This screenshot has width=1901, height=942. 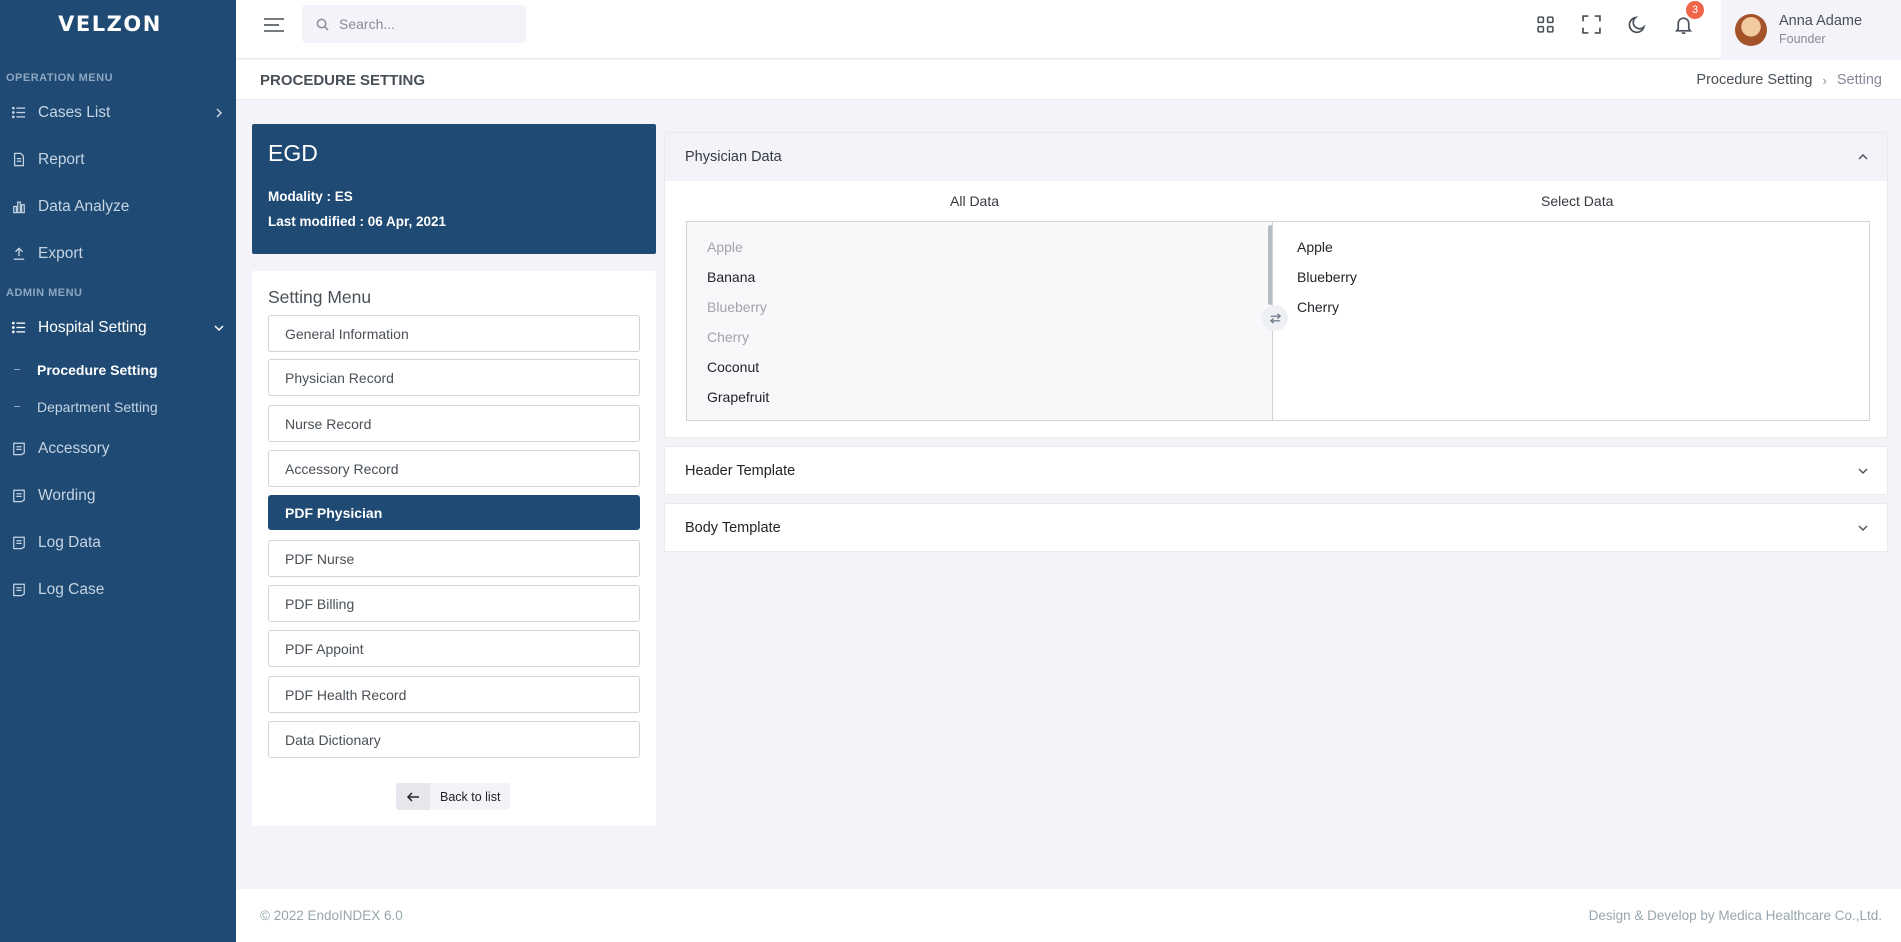 I want to click on menu-pdf-health-record: PDF Health Record, so click(x=454, y=694).